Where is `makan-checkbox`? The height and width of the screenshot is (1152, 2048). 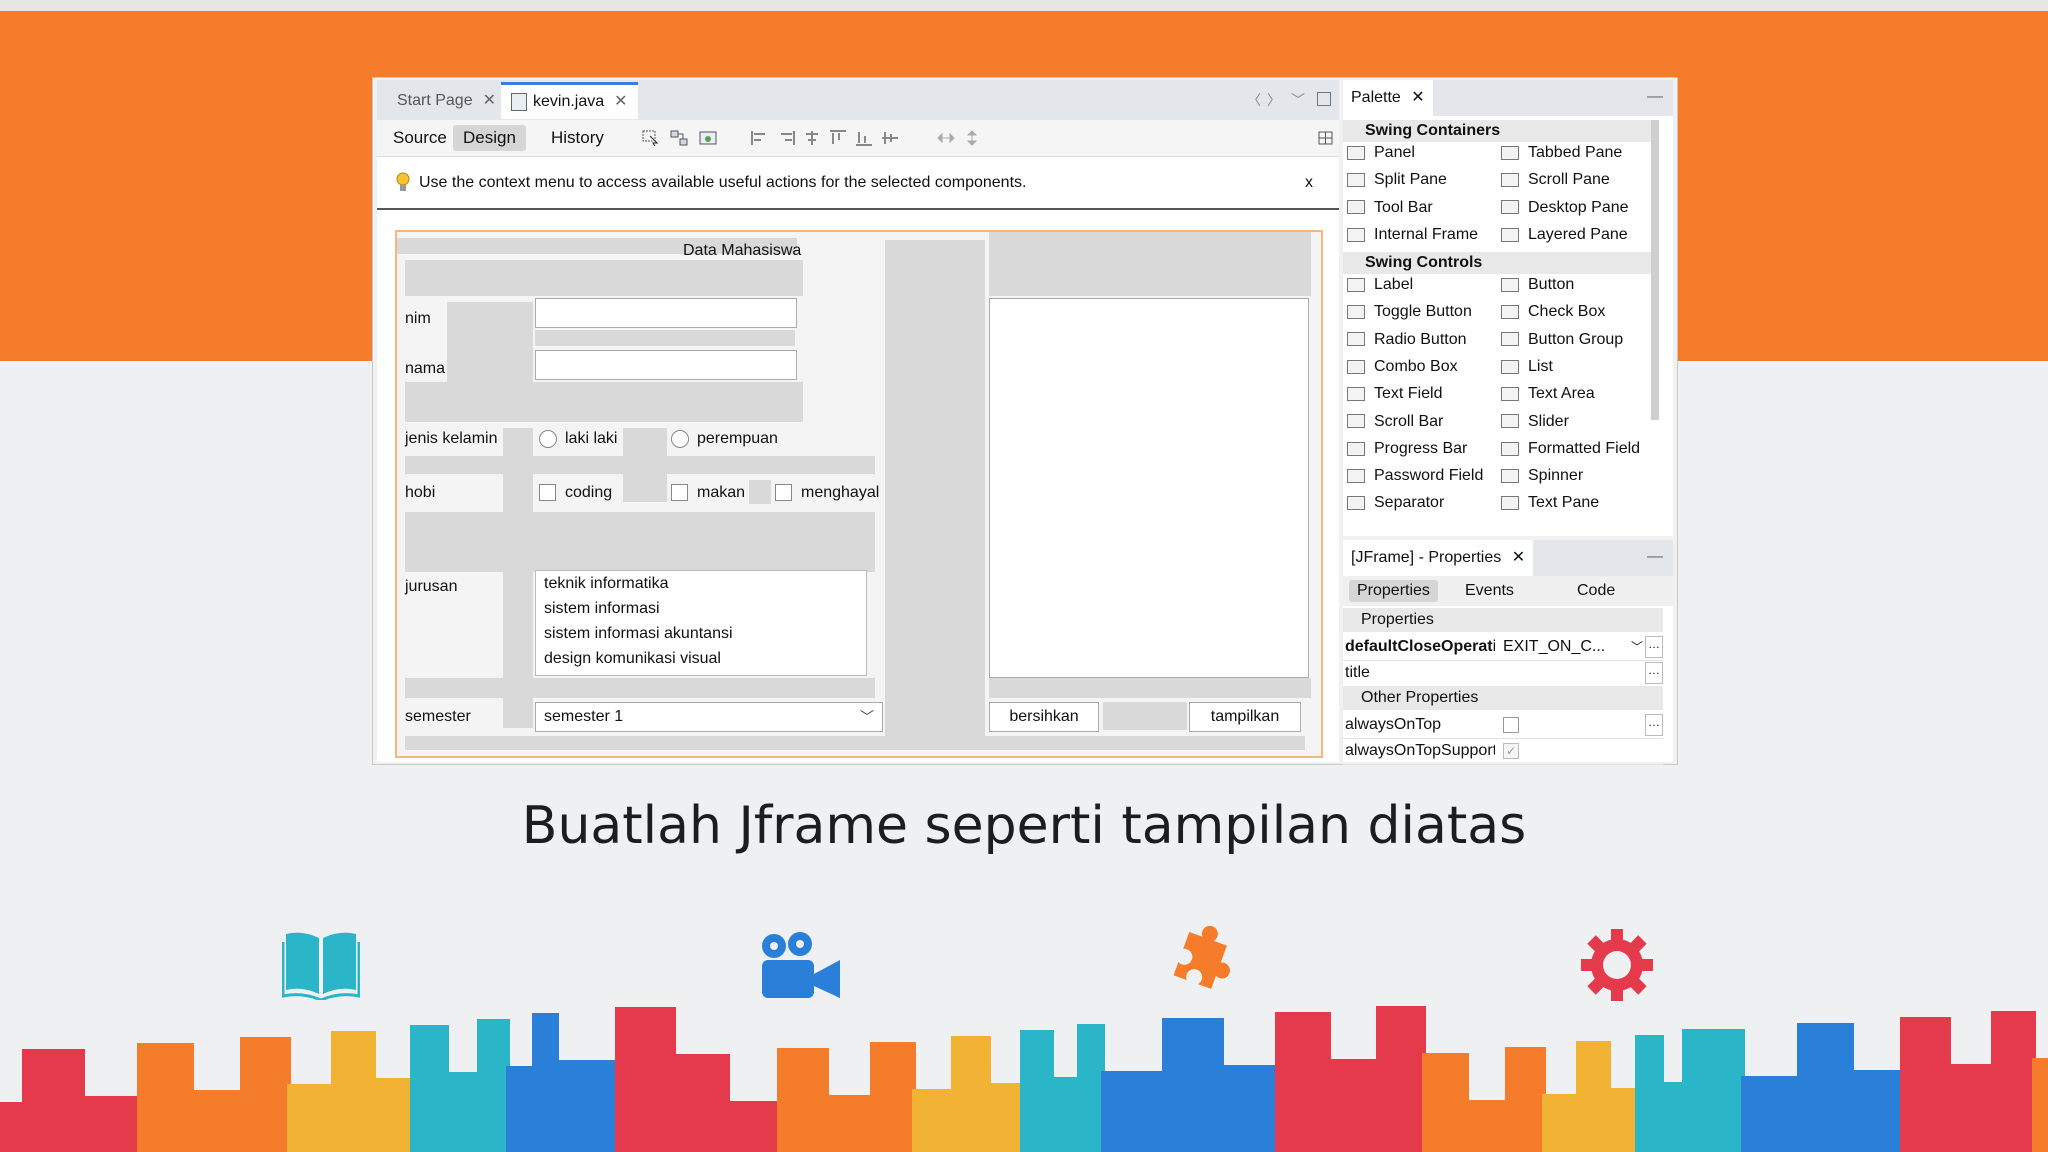 makan-checkbox is located at coordinates (679, 492).